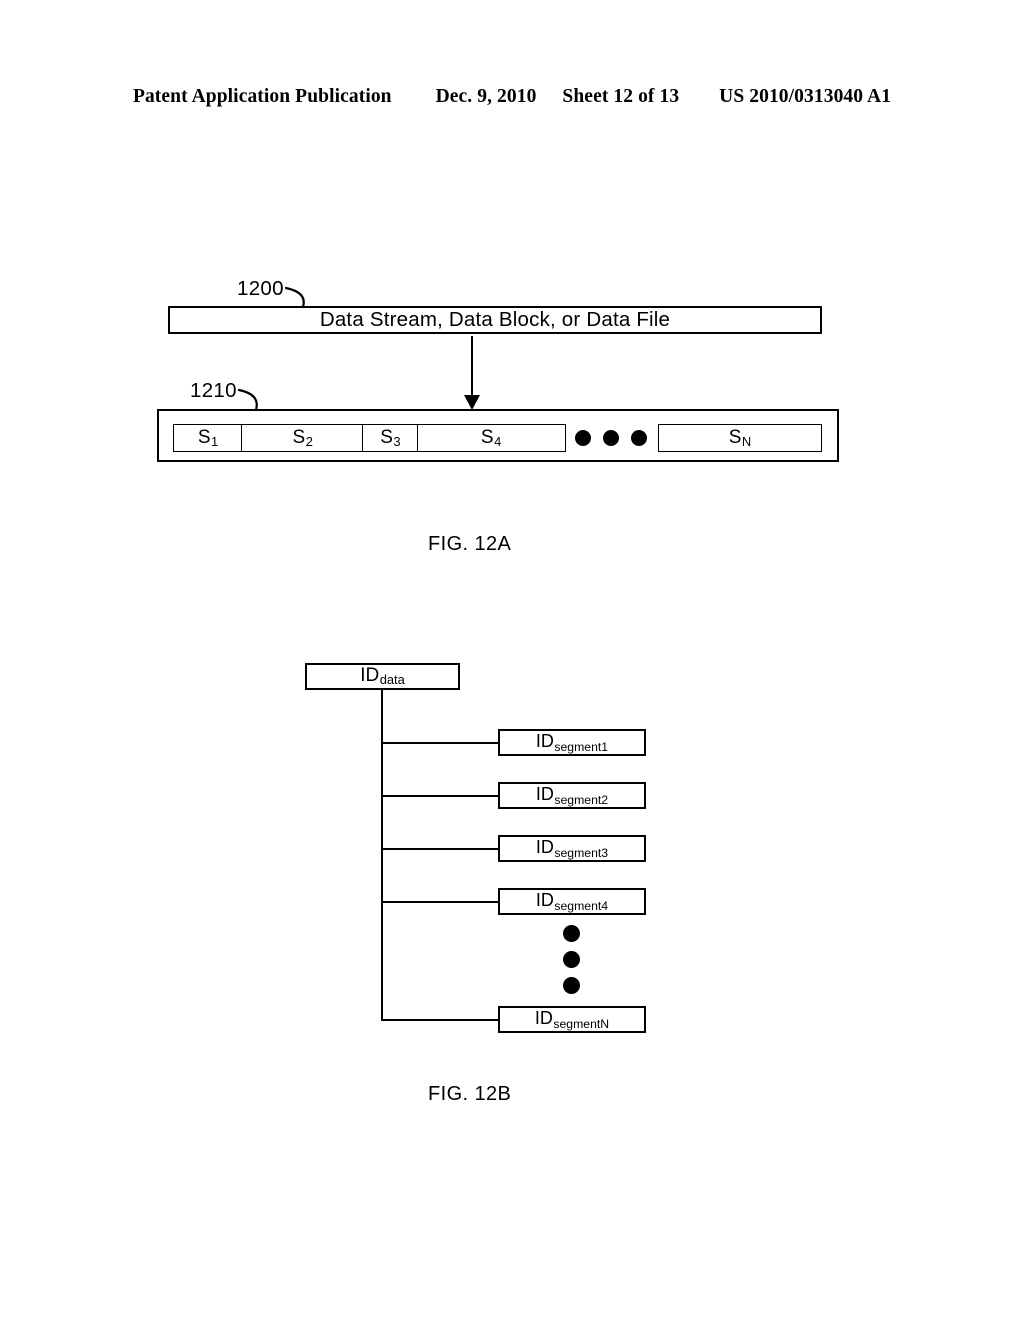  Describe the element at coordinates (470, 1094) in the screenshot. I see `figure-12b-caption: FIG. 12B` at that location.